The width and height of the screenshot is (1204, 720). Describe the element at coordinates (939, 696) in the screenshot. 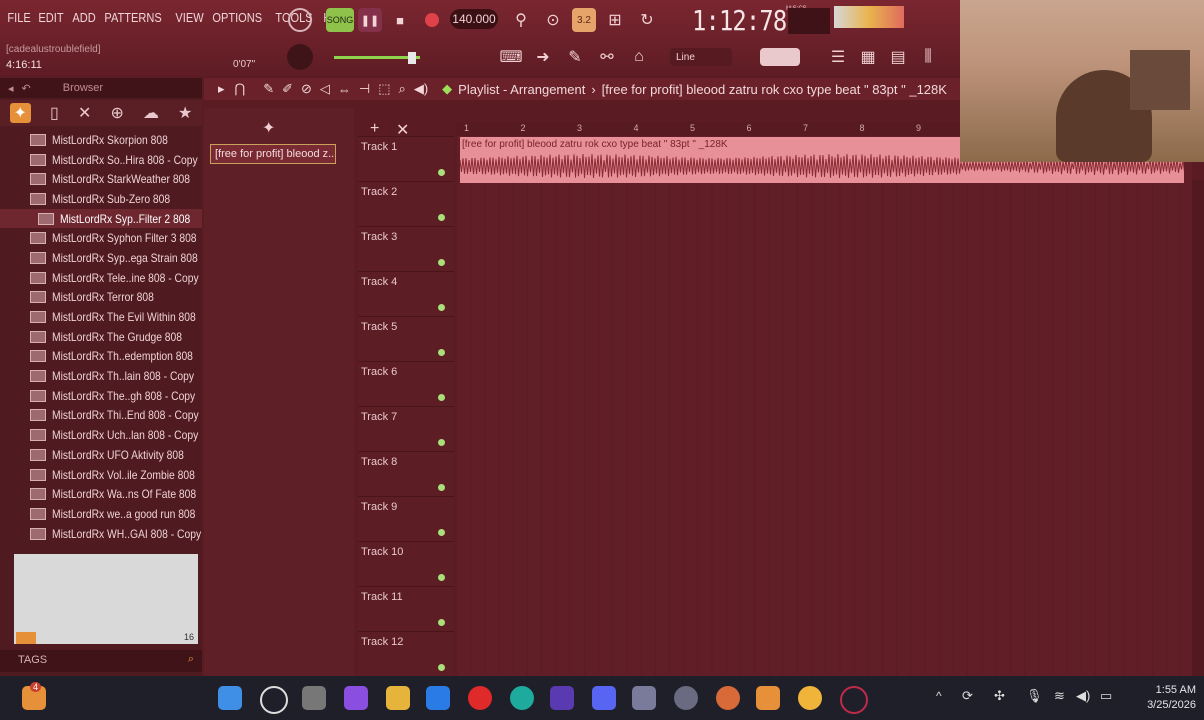

I see `tray-chevron-icon: ^` at that location.